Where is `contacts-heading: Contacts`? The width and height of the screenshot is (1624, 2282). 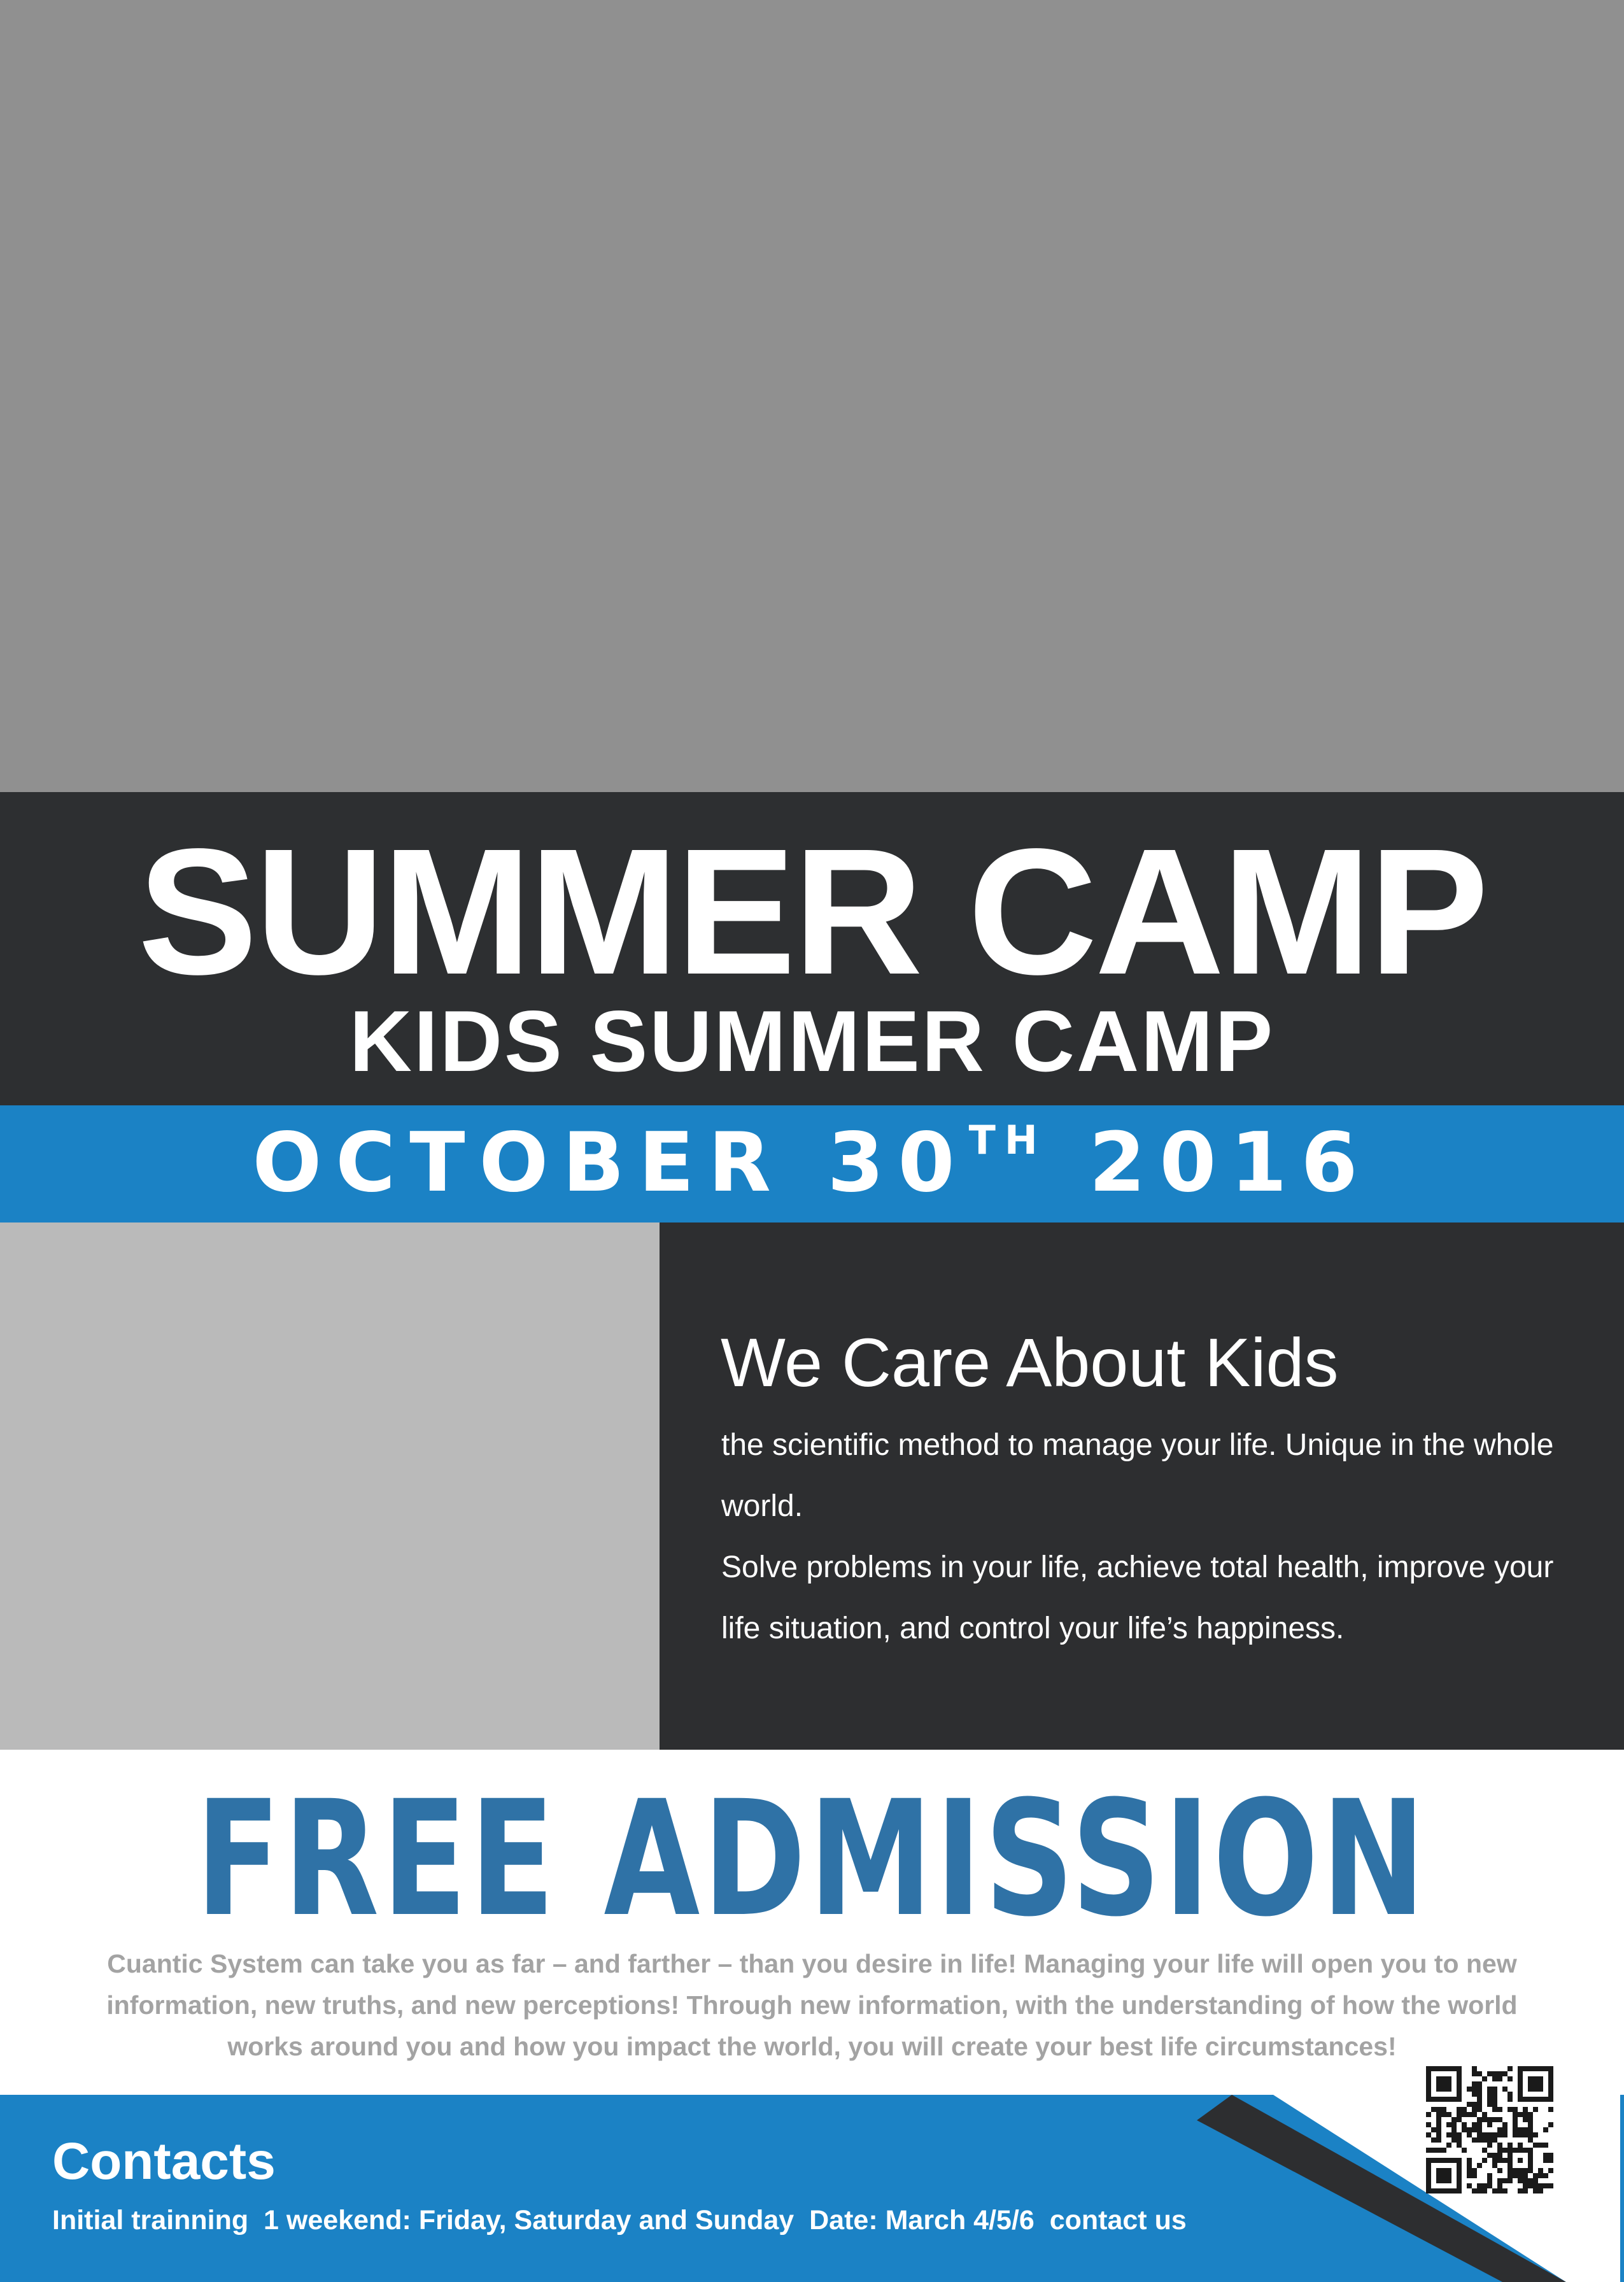
contacts-heading: Contacts is located at coordinates (164, 2161).